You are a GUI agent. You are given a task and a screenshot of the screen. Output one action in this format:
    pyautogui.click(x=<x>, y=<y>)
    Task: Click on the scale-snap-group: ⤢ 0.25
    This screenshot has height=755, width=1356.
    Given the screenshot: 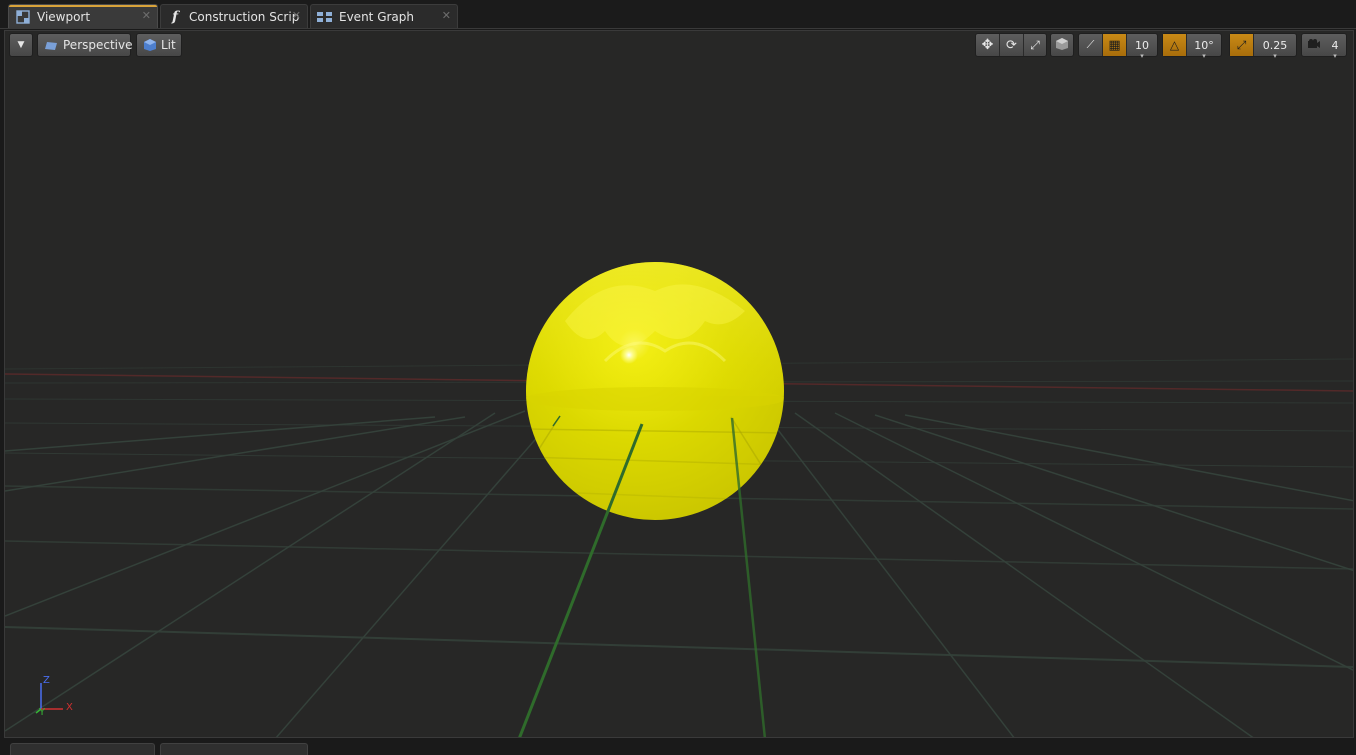 What is the action you would take?
    pyautogui.click(x=1263, y=45)
    